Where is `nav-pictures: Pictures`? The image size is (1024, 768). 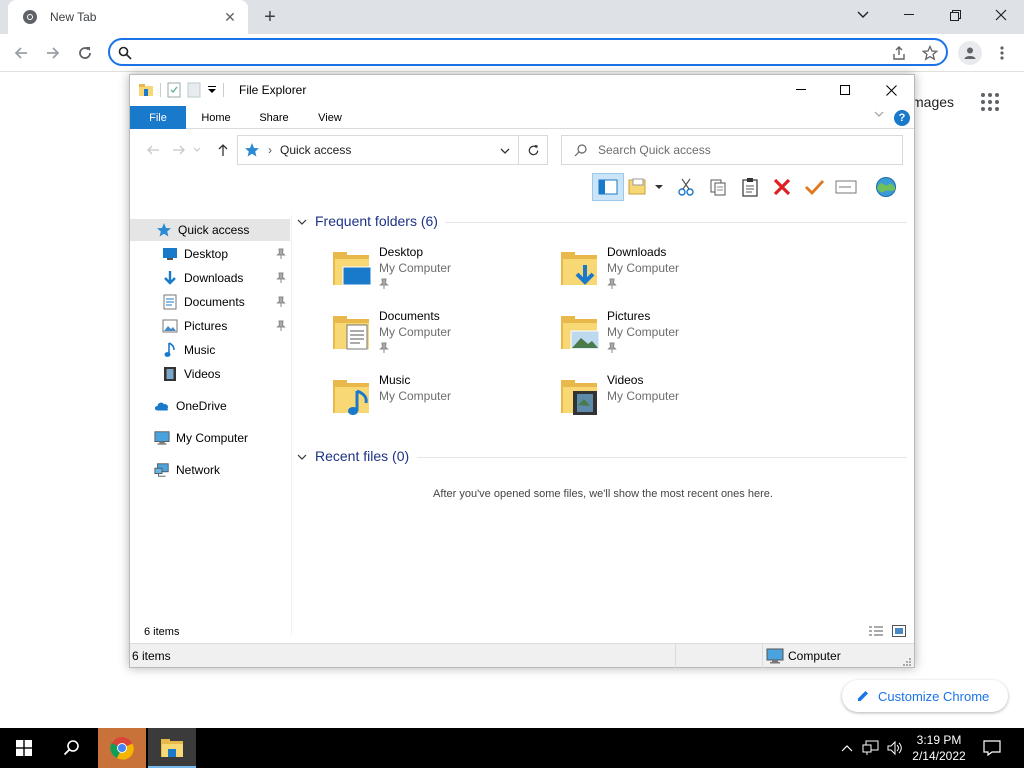
nav-pictures: Pictures is located at coordinates (210, 326).